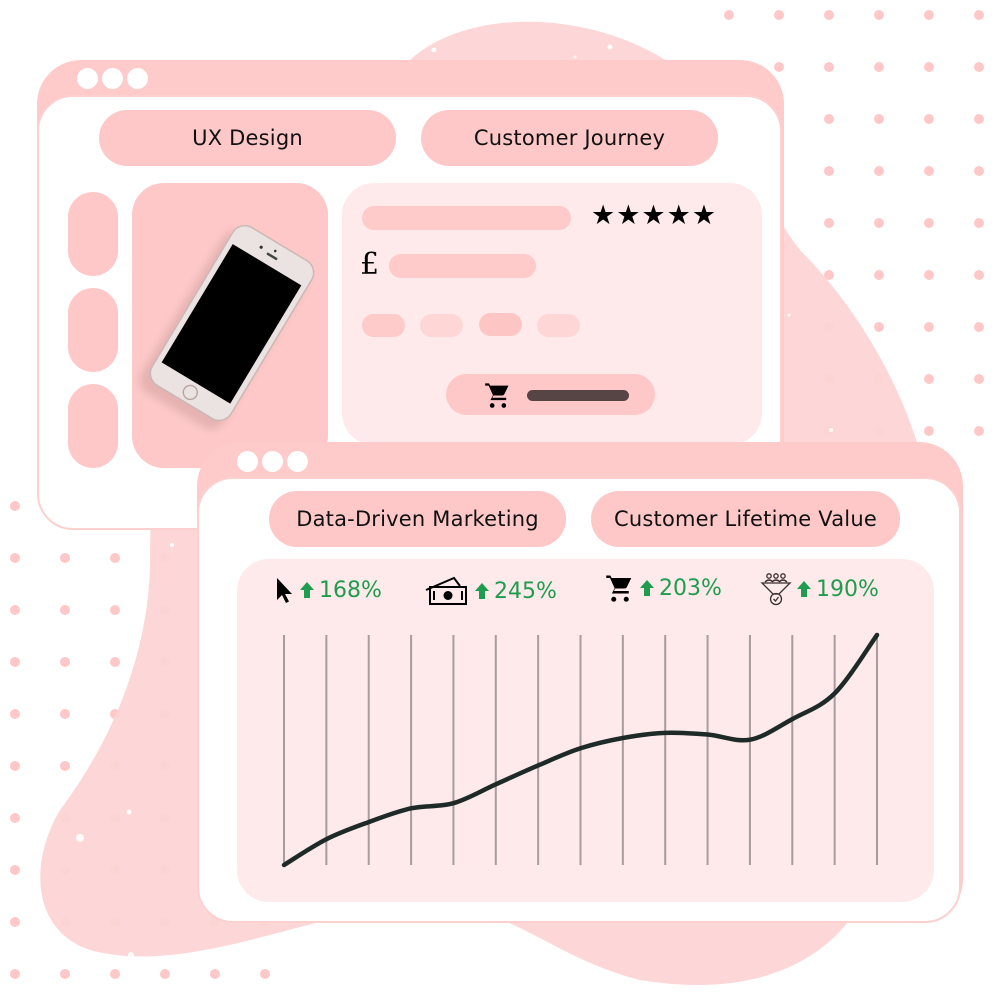 The image size is (1000, 1000). What do you see at coordinates (247, 138) in the screenshot?
I see `tab-ux-design: UX Design` at bounding box center [247, 138].